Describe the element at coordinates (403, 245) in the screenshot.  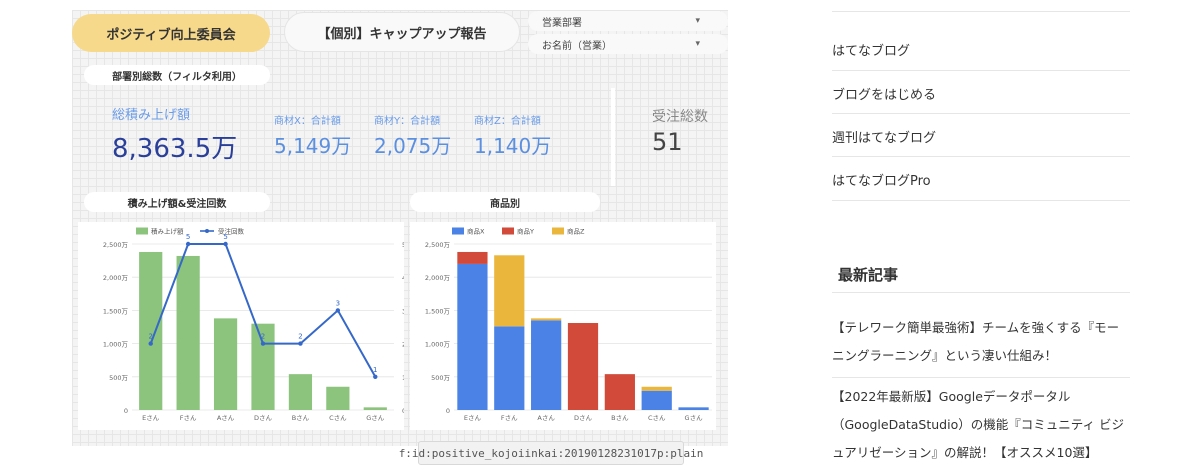
I see `y2-tick-label: 5` at that location.